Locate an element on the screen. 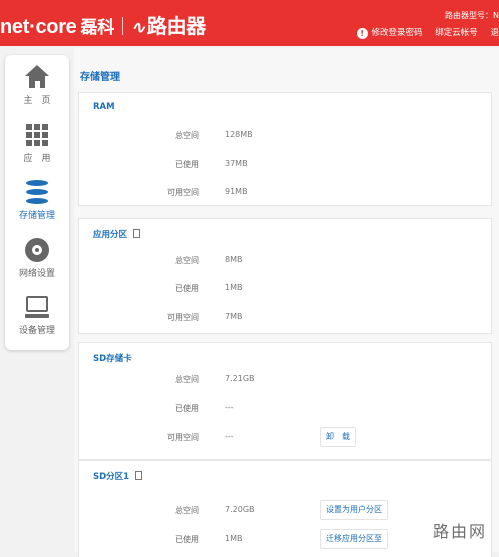  warning-icon: ! is located at coordinates (362, 33).